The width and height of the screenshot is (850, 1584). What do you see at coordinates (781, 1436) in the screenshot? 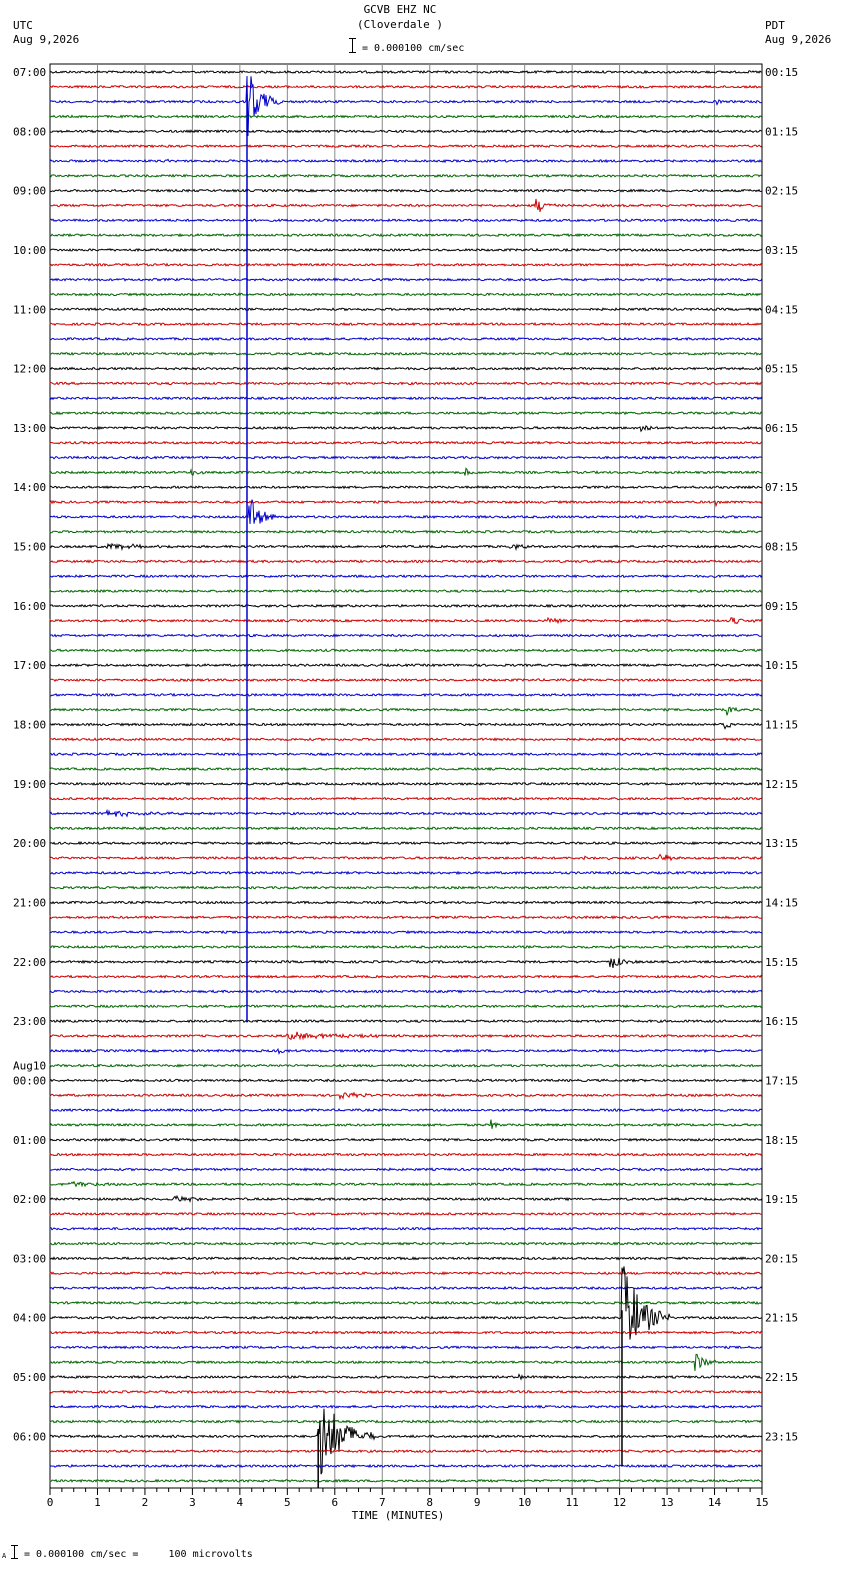
I see `pdt-hour-label: 23:15` at bounding box center [781, 1436].